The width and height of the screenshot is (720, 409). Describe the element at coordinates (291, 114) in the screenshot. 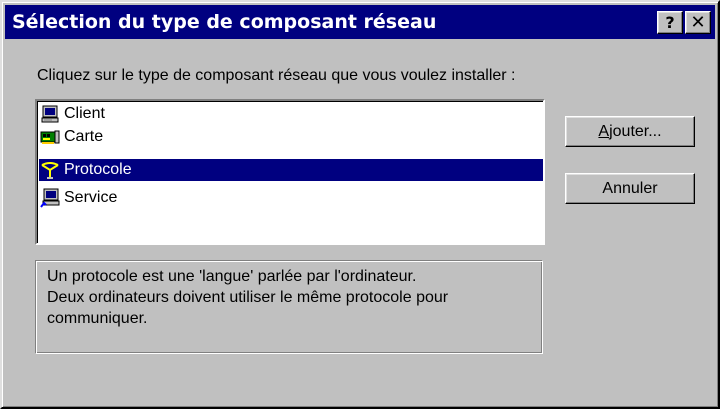

I see `list-item-client: Client` at that location.